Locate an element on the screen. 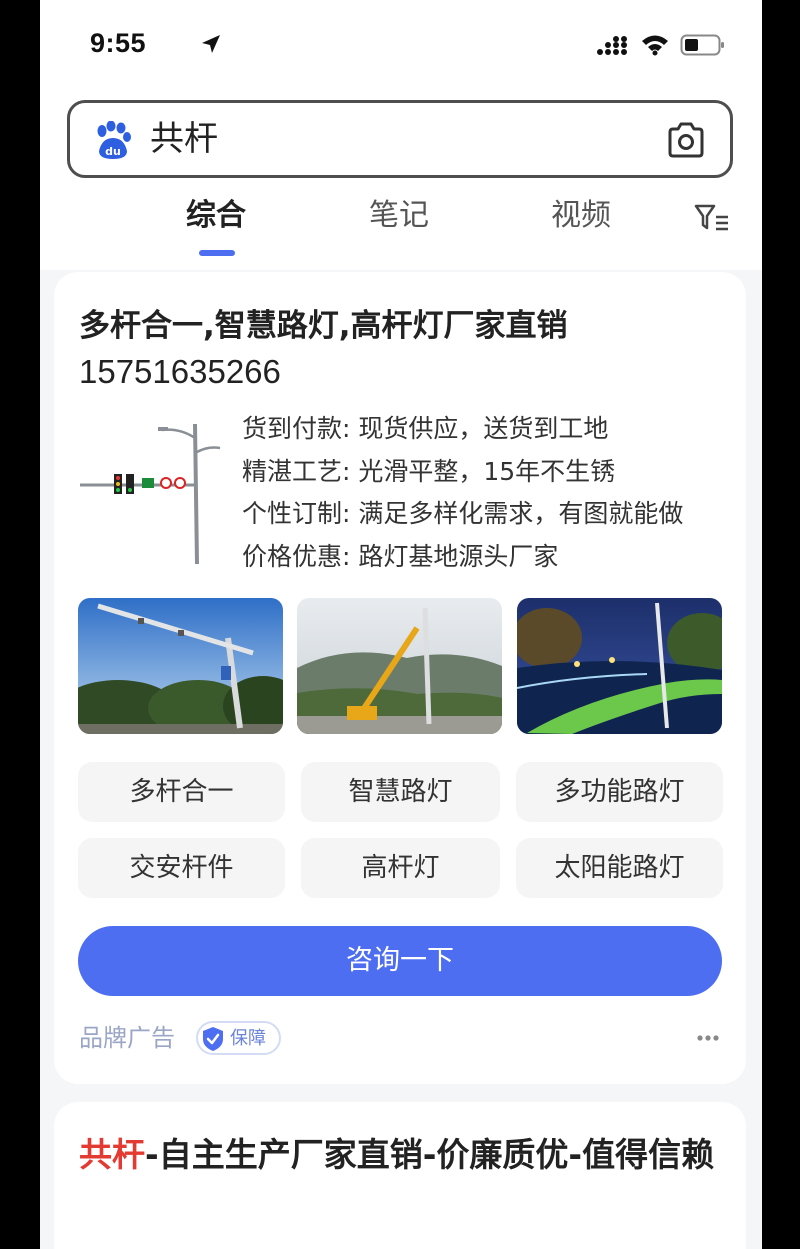 The image size is (800, 1249). crane-installation-photo is located at coordinates (399, 666).